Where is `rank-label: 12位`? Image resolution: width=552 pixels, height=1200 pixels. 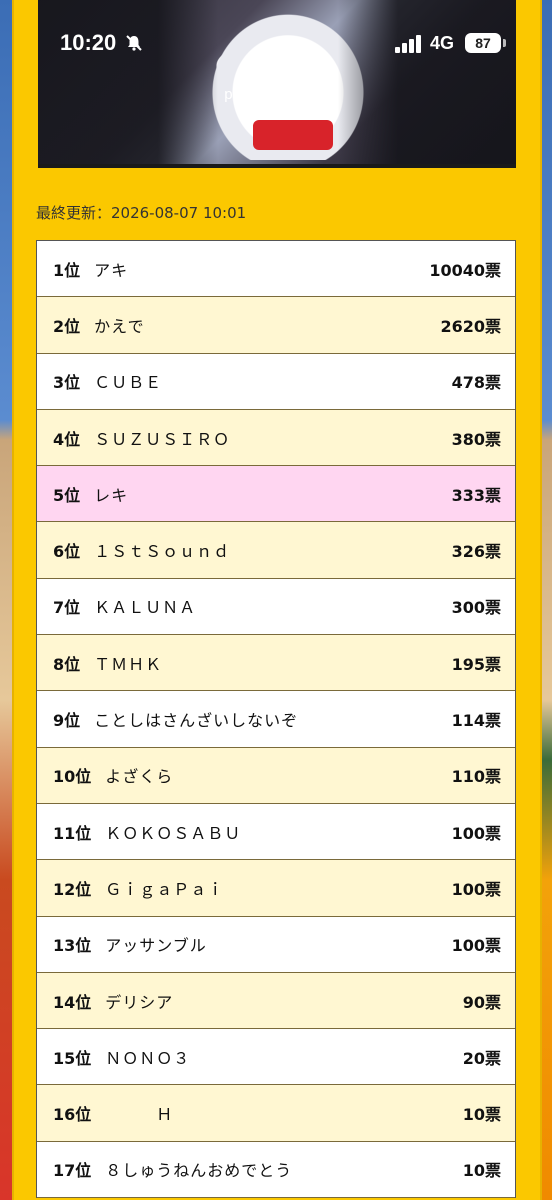 rank-label: 12位 is located at coordinates (72, 889).